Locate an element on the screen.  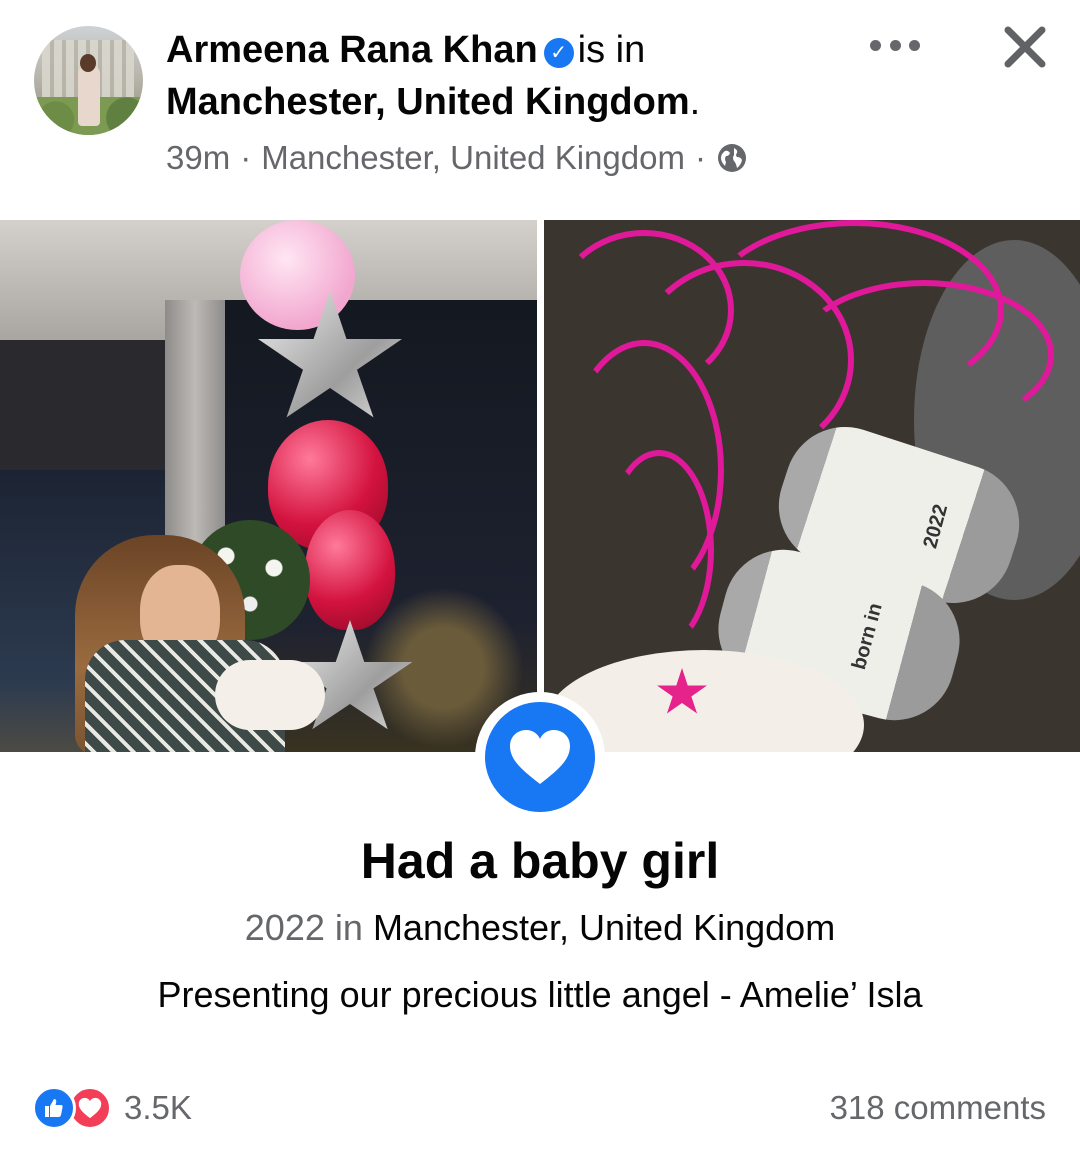
post-time: 39m is located at coordinates (198, 158).